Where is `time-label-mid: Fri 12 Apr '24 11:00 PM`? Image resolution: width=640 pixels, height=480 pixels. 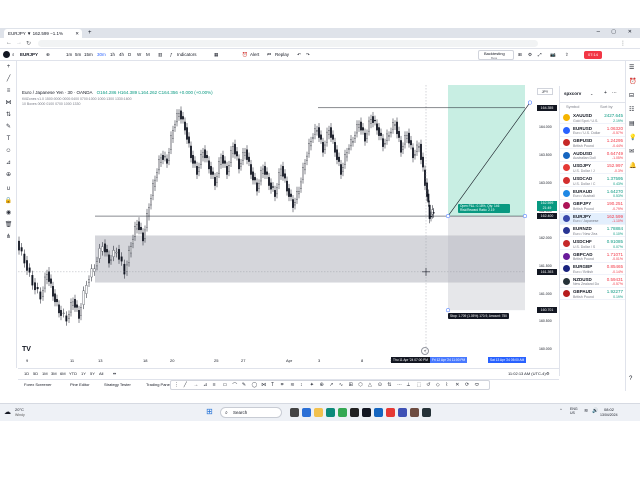 time-label-mid: Fri 12 Apr '24 11:00 PM is located at coordinates (449, 360).